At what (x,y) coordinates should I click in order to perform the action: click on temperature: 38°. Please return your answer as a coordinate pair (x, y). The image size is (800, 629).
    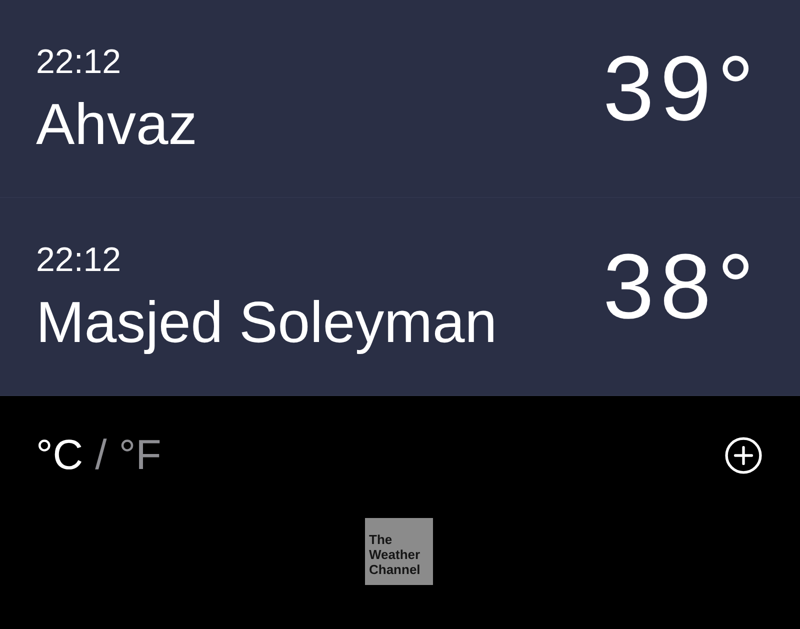
    Looking at the image, I should click on (681, 286).